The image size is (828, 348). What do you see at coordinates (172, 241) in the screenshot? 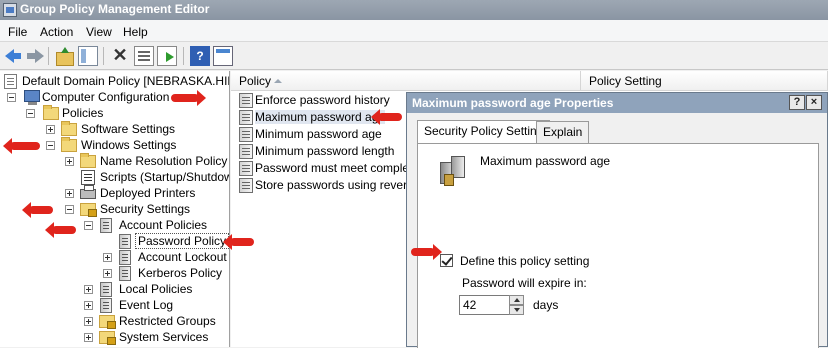
I see `tree-item-password-policy: Password Policy` at bounding box center [172, 241].